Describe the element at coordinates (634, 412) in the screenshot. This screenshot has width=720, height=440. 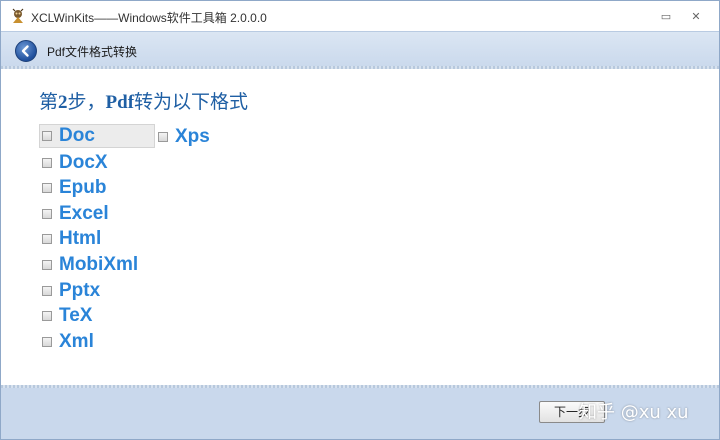
I see `watermark: 知乎 @xu xu` at that location.